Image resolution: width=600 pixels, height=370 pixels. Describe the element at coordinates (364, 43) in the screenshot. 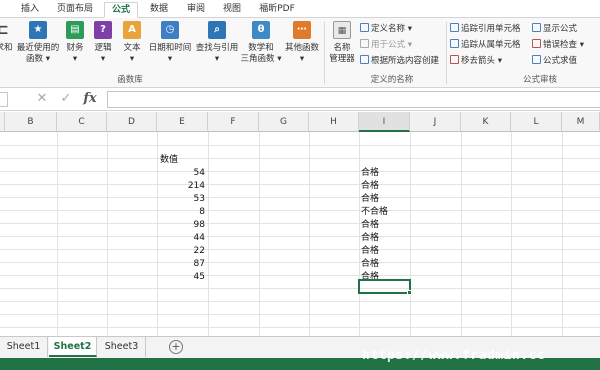

I see `use-in-formula-icon` at that location.